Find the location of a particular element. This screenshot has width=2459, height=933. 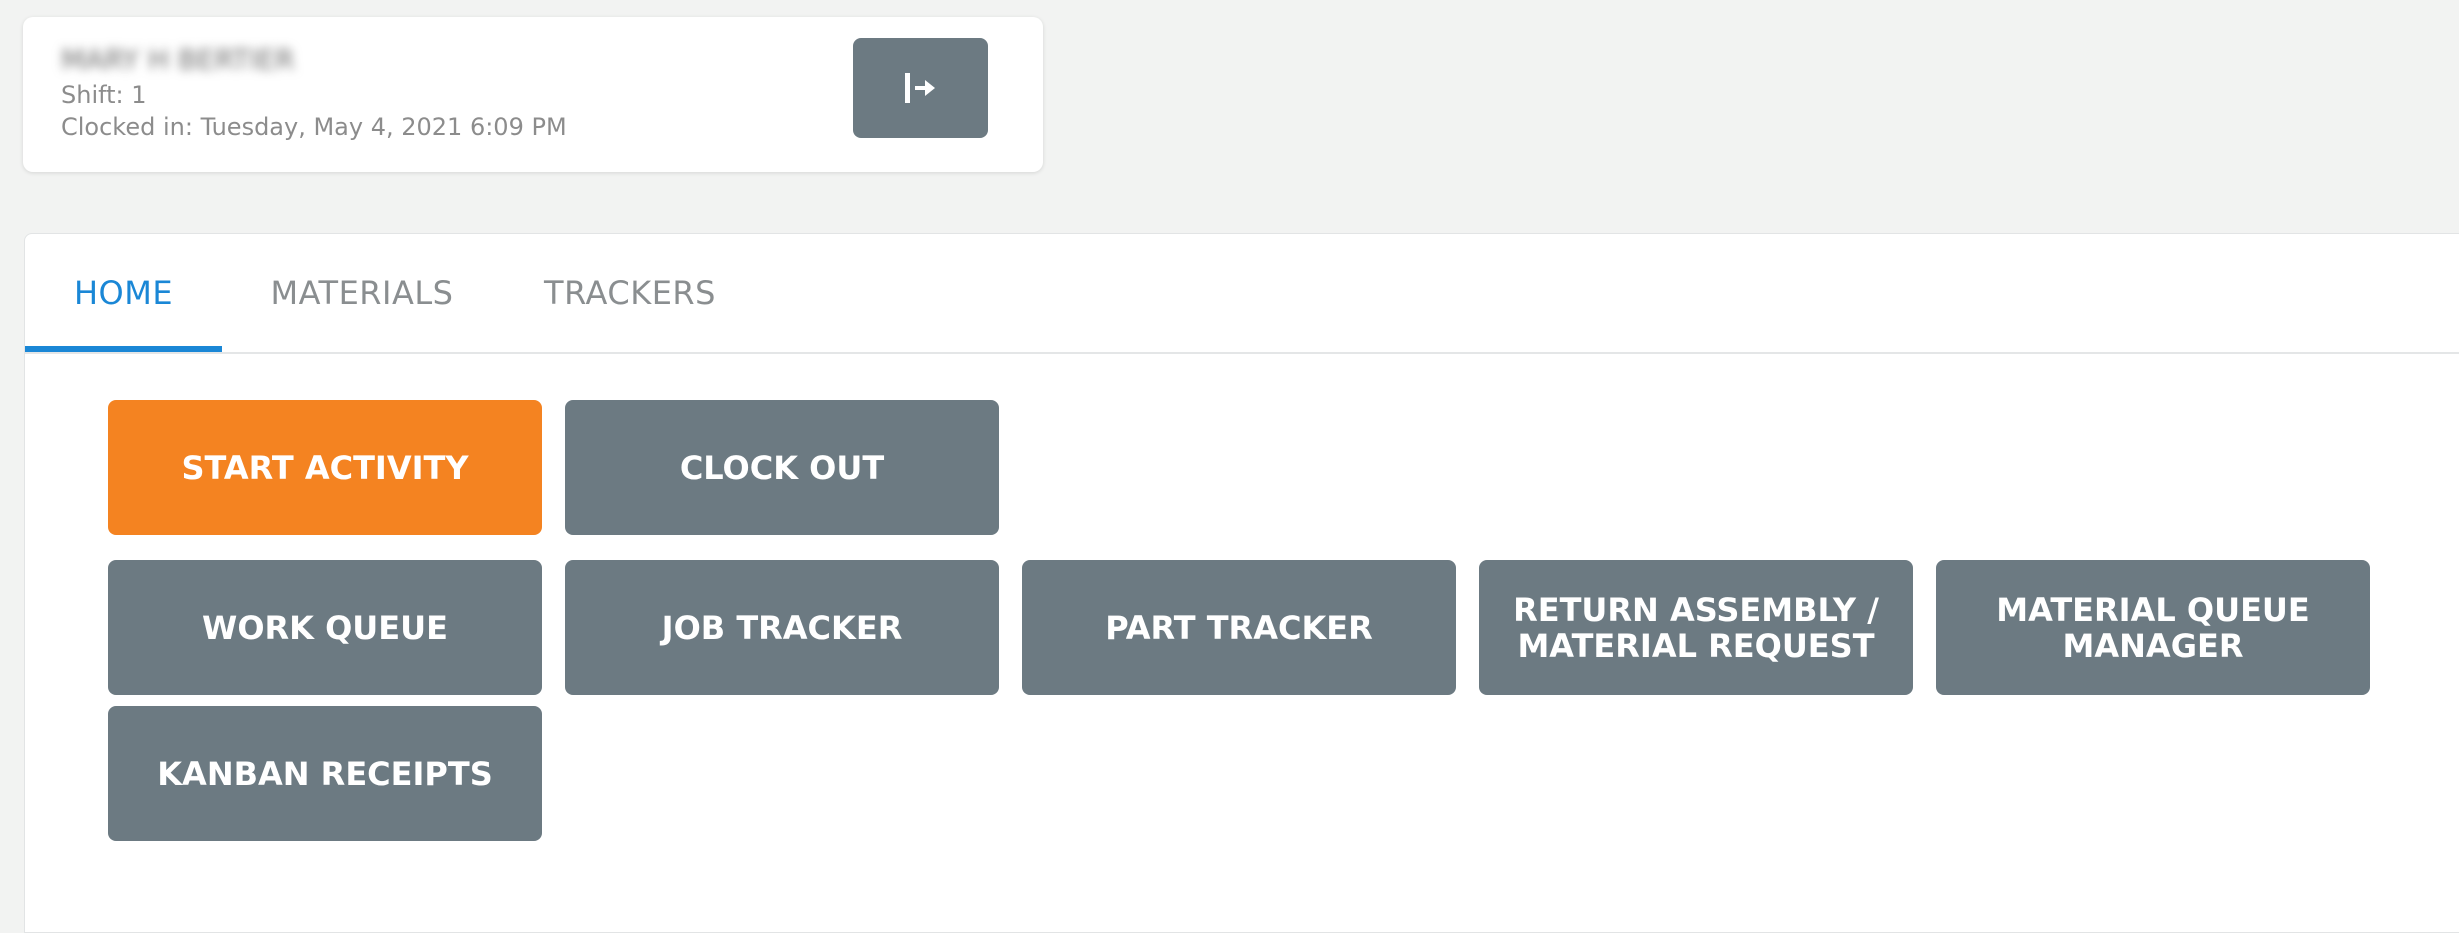

part-tracker-label: PART TRACKER is located at coordinates (1239, 627).